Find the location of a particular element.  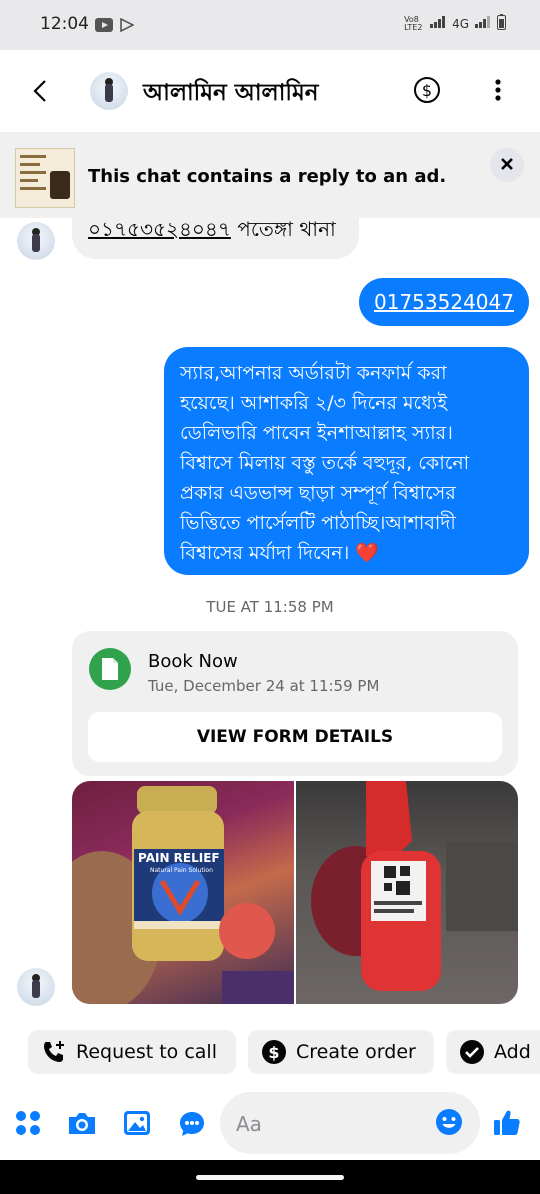

back-arrow-icon is located at coordinates (41, 91).